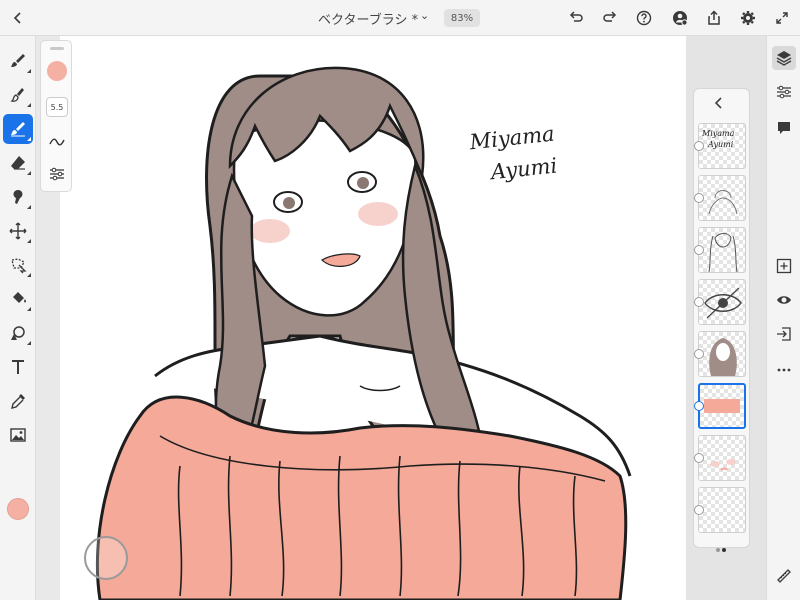  What do you see at coordinates (462, 18) in the screenshot?
I see `zoom-level: 83%` at bounding box center [462, 18].